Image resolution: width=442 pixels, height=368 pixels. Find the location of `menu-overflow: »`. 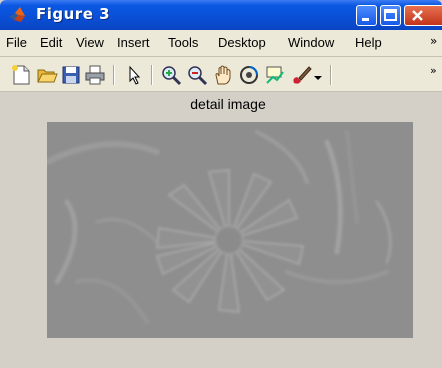

menu-overflow: » is located at coordinates (433, 41).